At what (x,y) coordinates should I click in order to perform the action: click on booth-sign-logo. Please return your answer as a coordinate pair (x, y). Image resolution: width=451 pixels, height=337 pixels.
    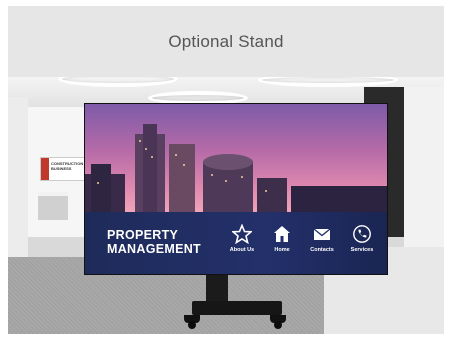
    Looking at the image, I should click on (45, 169).